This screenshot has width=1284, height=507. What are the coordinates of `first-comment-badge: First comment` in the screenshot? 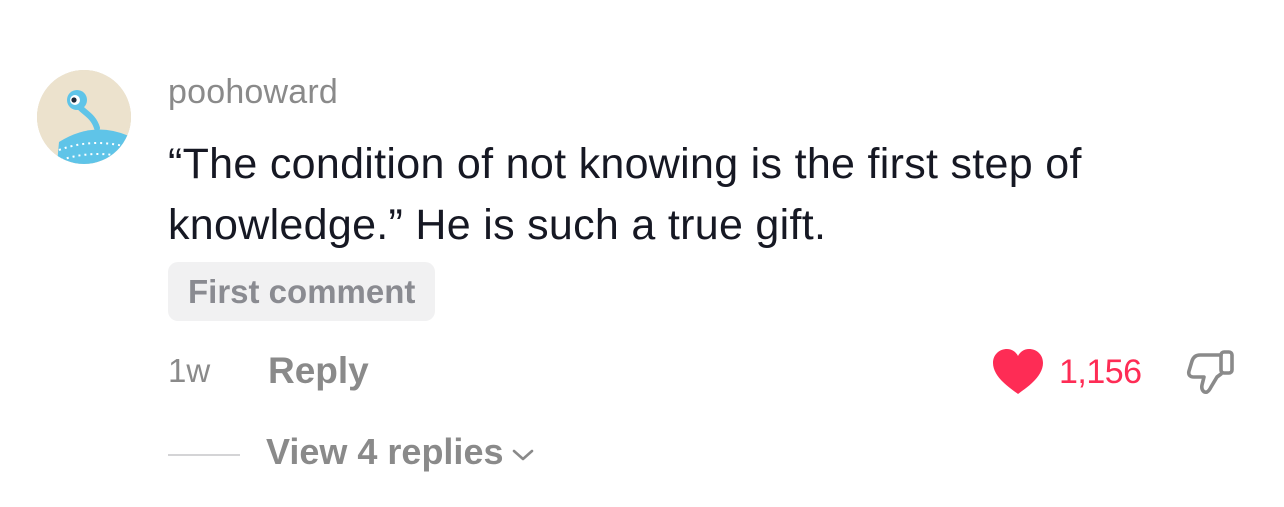 It's located at (302, 291).